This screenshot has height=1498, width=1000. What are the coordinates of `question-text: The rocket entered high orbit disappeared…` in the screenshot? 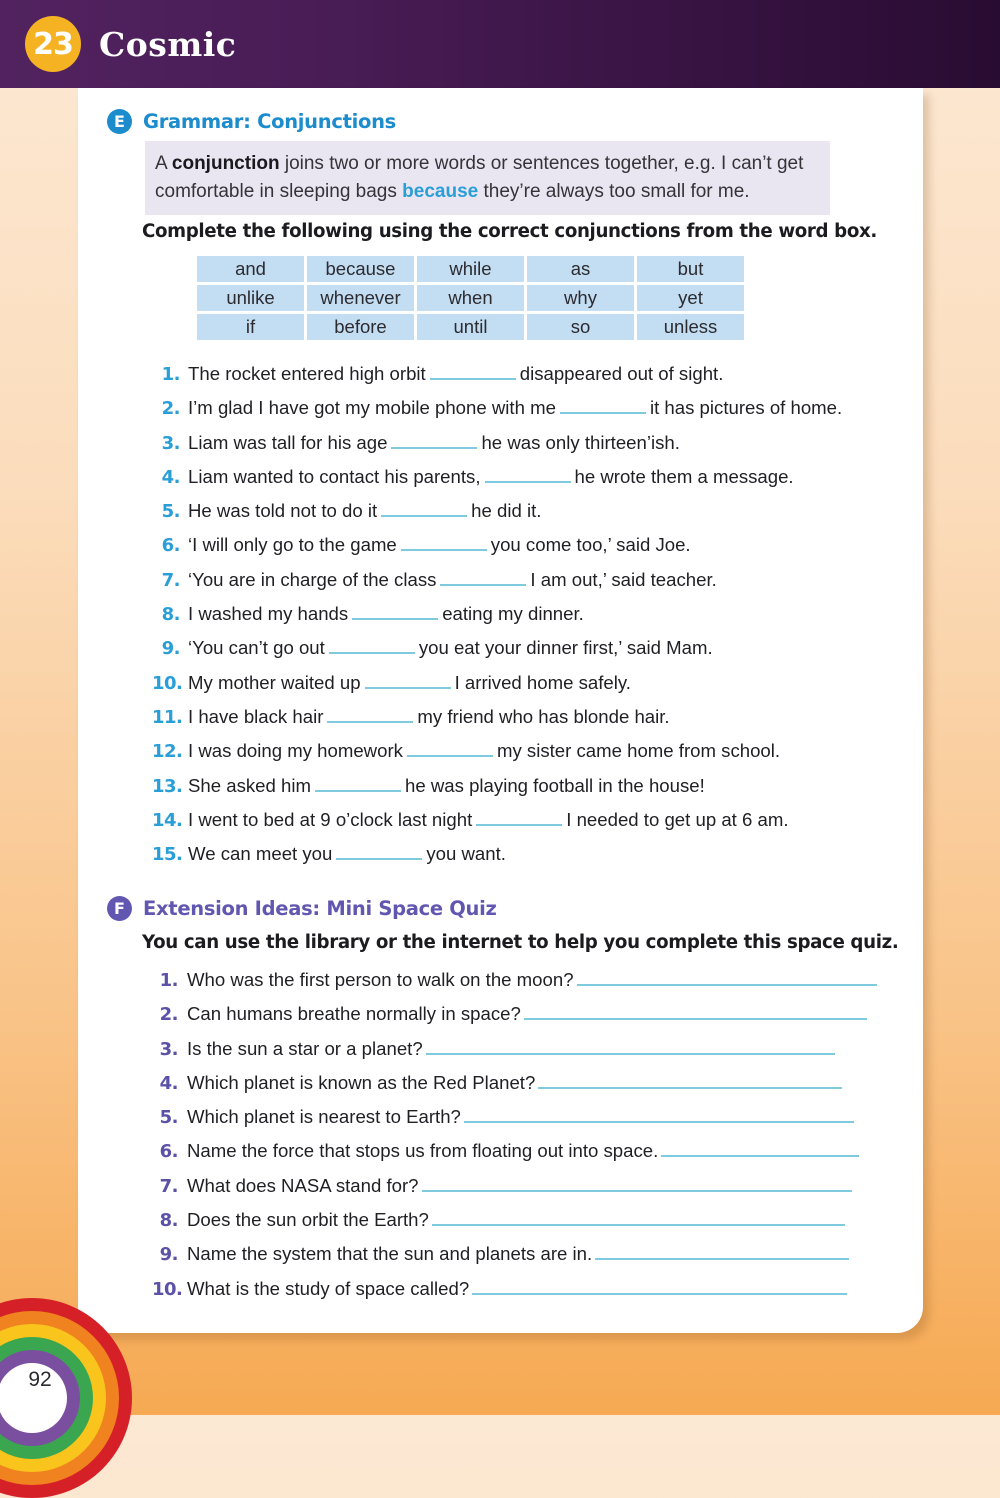 It's located at (455, 373).